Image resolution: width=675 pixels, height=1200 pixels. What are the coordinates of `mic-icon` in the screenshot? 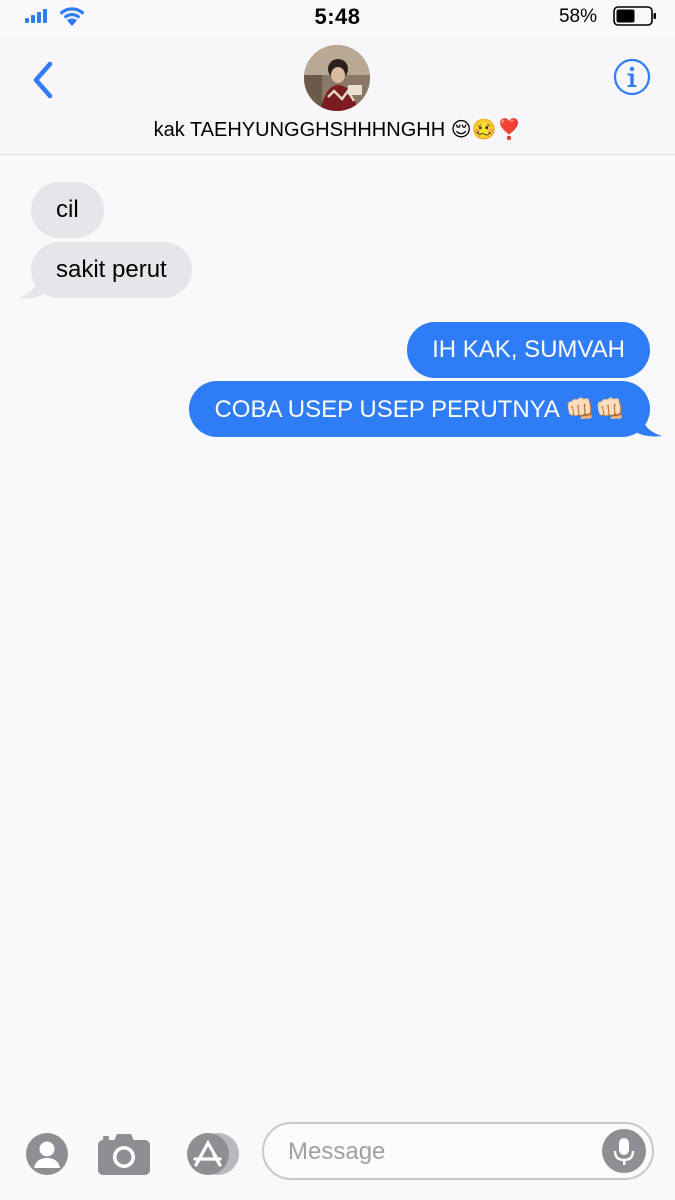 It's located at (624, 1151).